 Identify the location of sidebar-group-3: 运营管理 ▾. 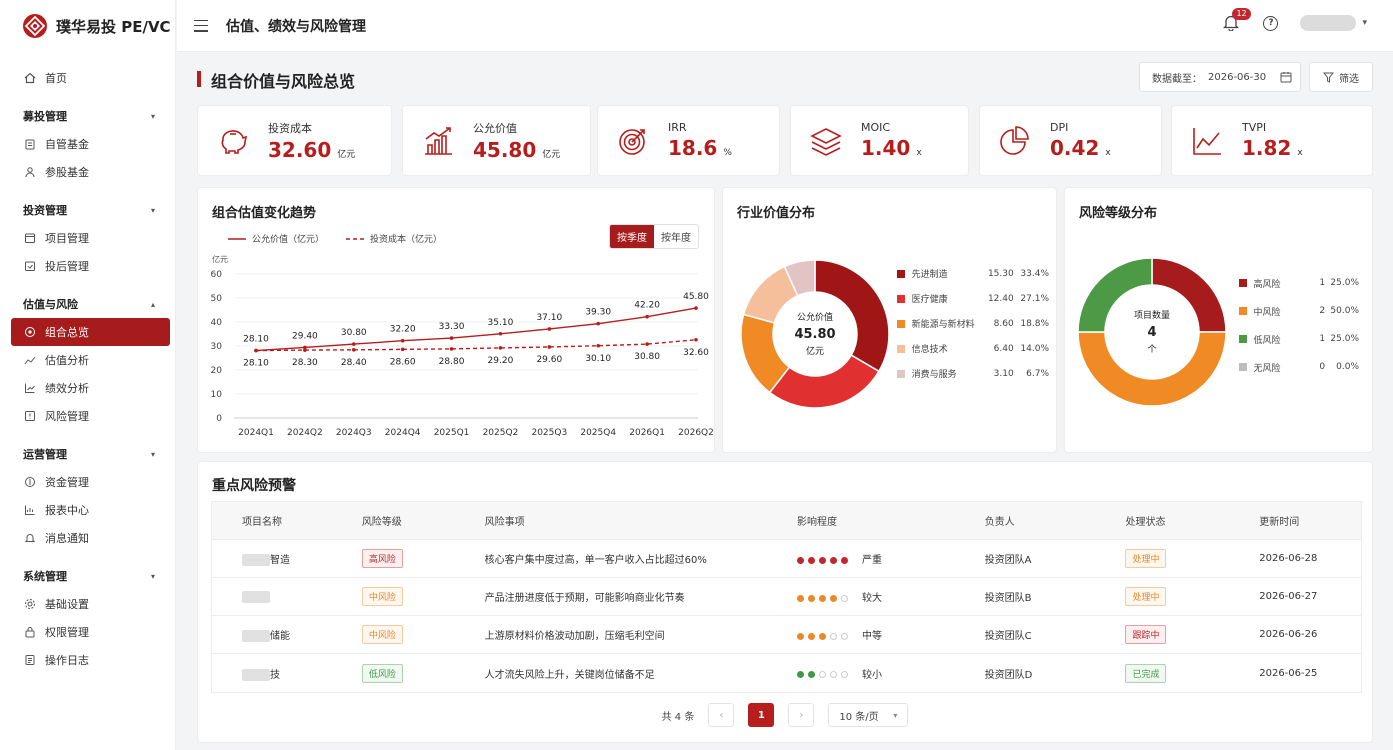
(87, 454).